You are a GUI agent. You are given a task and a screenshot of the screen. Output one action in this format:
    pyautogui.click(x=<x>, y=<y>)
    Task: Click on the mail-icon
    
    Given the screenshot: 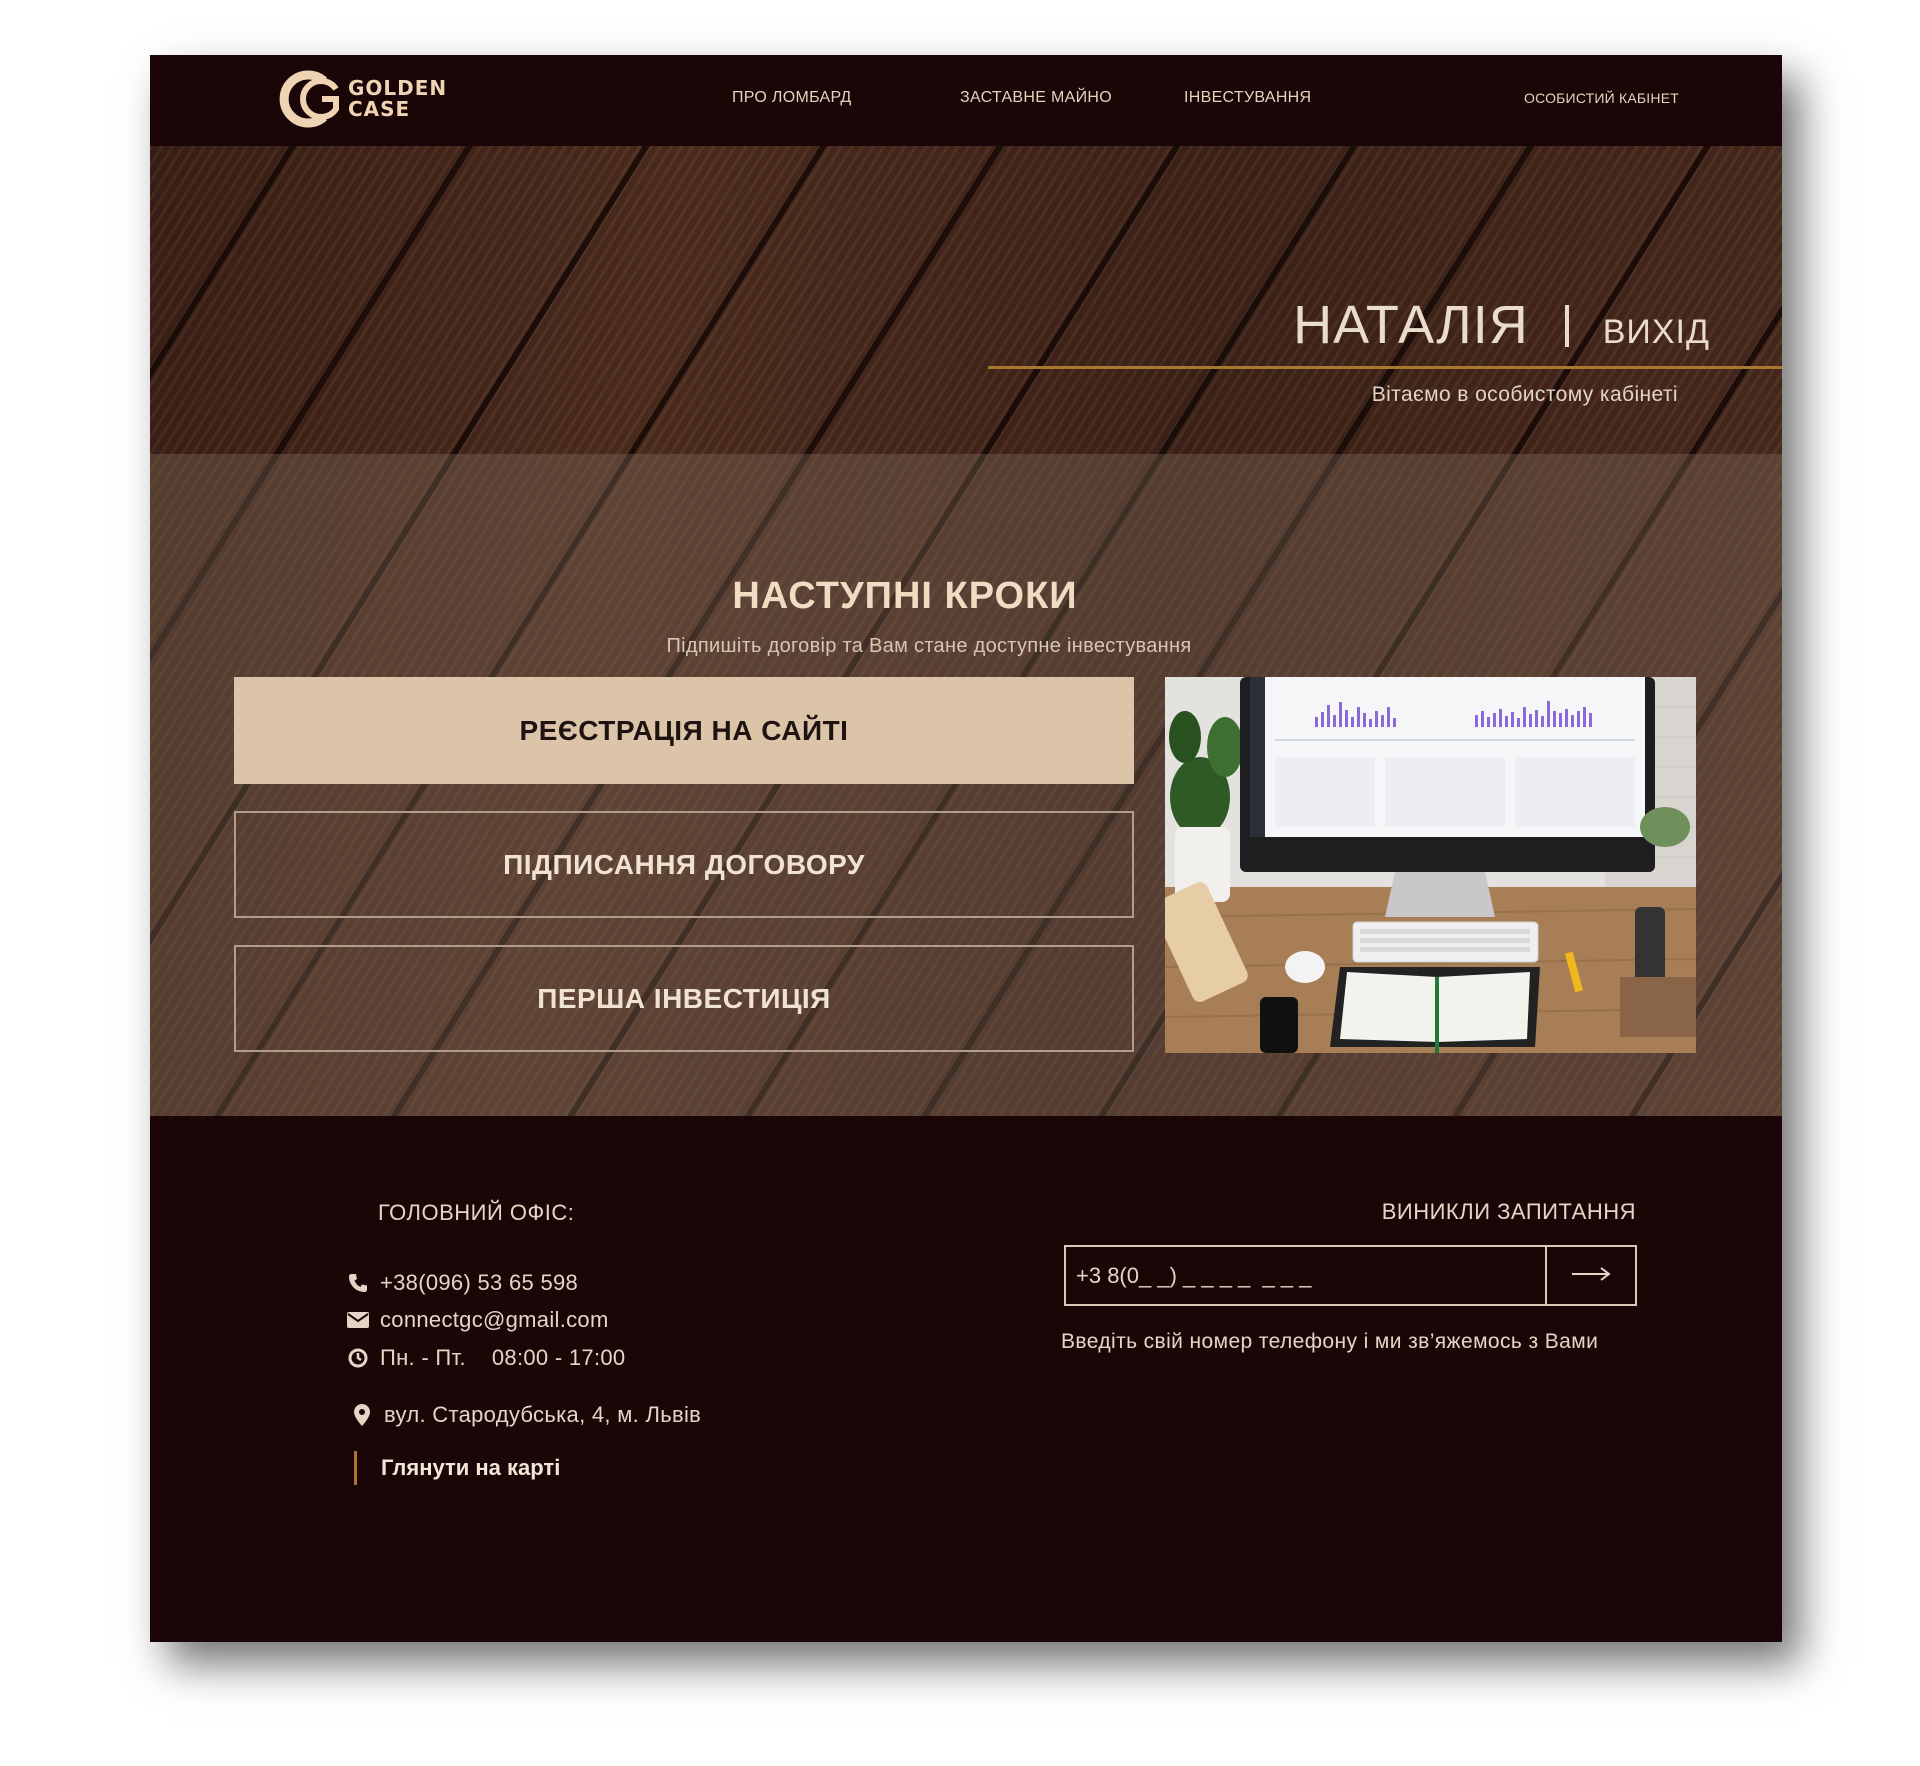 What is the action you would take?
    pyautogui.click(x=358, y=1320)
    